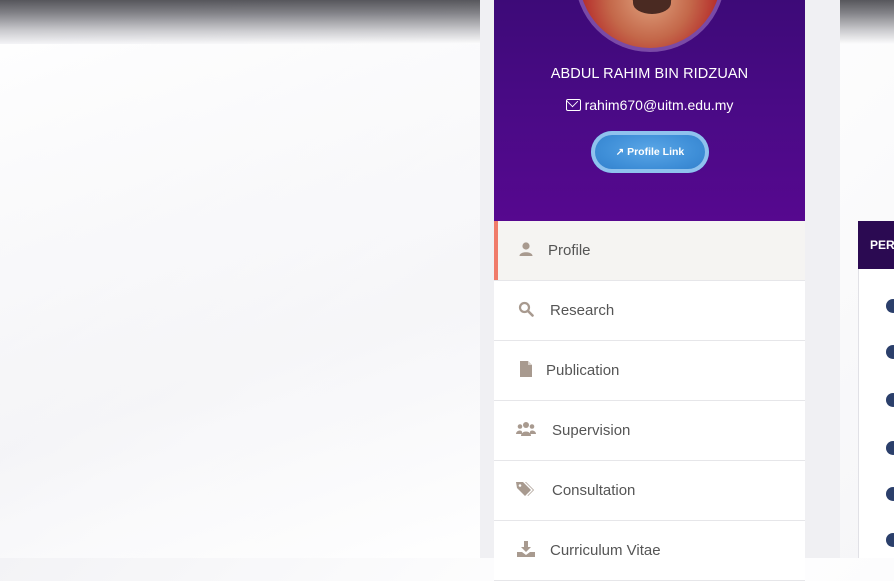 This screenshot has height=581, width=894. Describe the element at coordinates (649, 251) in the screenshot. I see `sidebar-item-profile: Profile` at that location.